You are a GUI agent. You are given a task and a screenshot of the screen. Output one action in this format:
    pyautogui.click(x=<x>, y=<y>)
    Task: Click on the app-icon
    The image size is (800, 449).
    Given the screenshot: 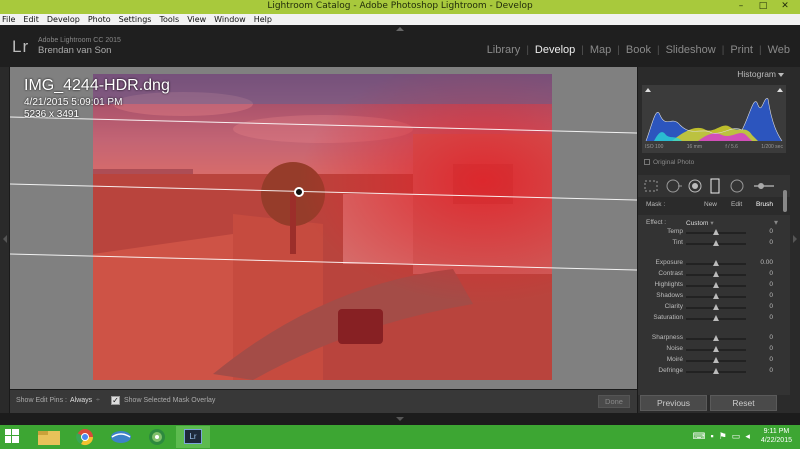 What is the action you would take?
    pyautogui.click(x=158, y=437)
    